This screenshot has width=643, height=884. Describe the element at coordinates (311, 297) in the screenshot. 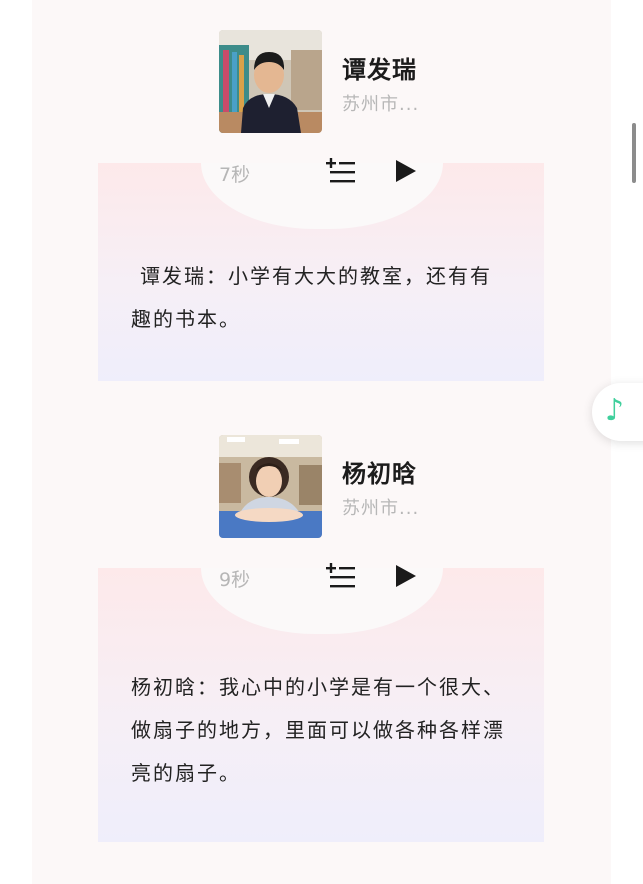

I see `entry-text: 谭发瑞：小学有大大的教室，还有有趣的书本。` at that location.